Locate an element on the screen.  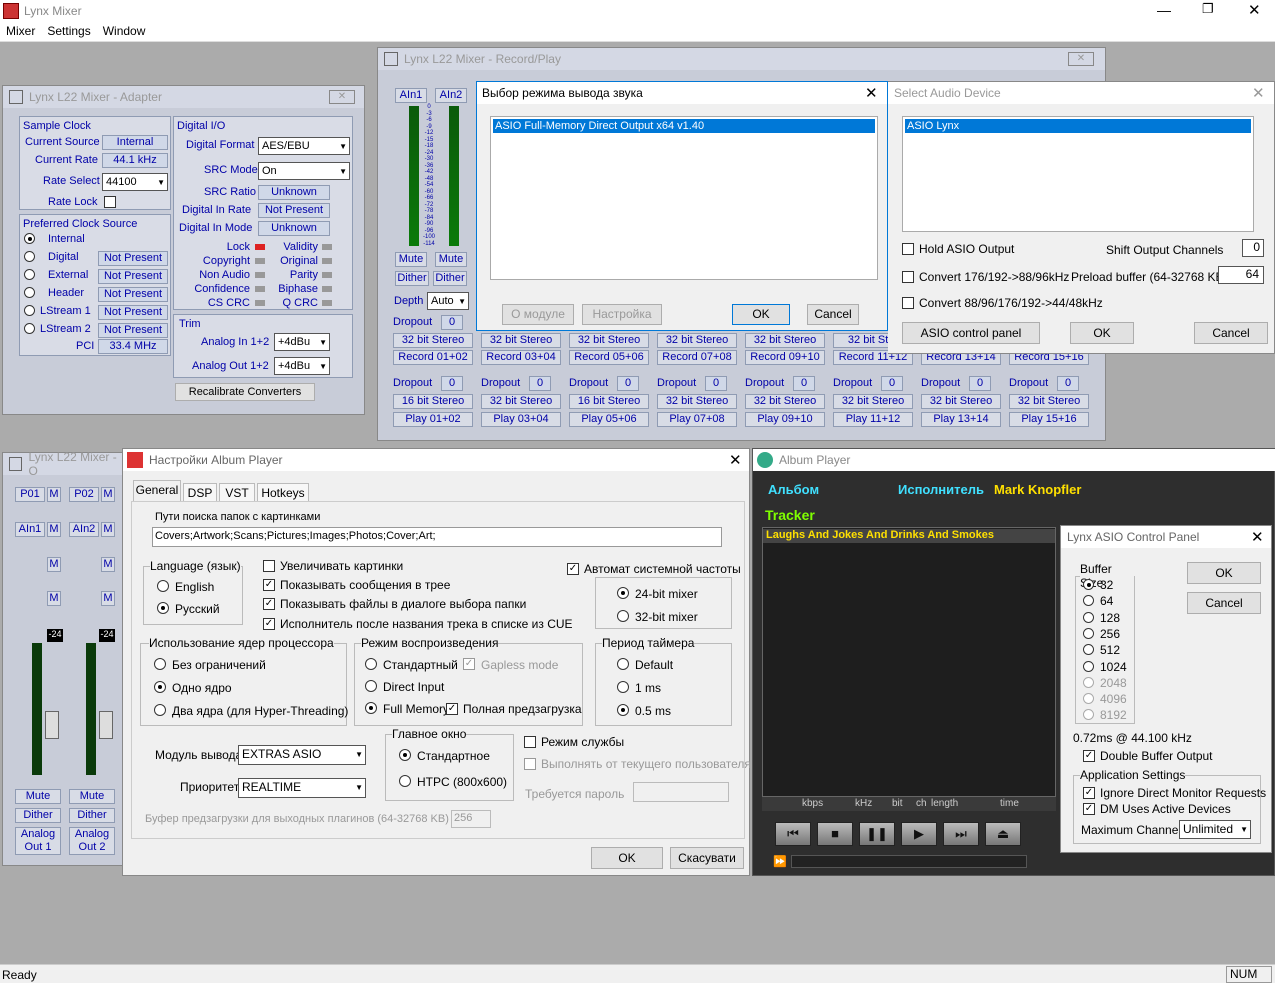
mixer-24-radio is located at coordinates (623, 593).